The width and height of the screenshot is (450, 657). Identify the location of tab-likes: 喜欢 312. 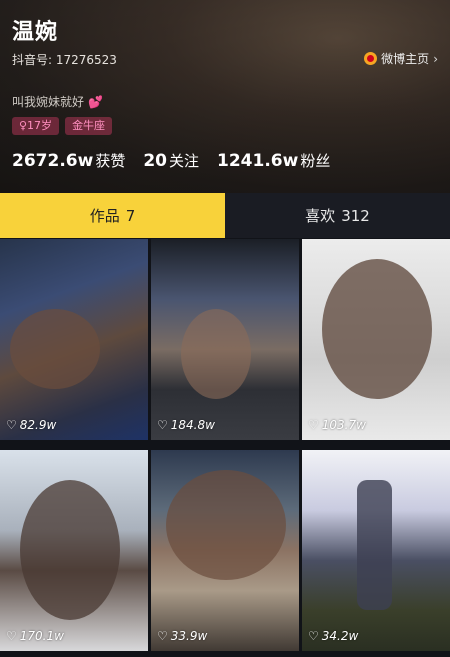
(337, 215).